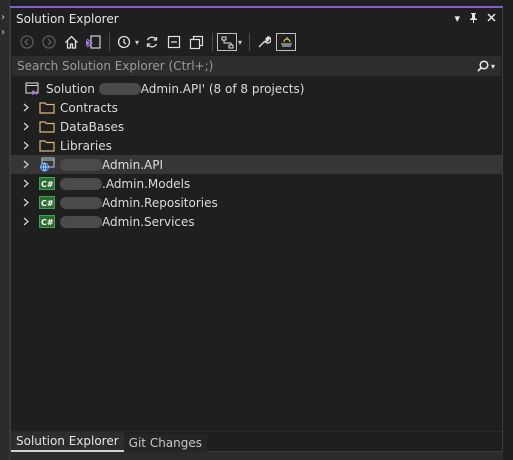 The image size is (513, 460). I want to click on project-label: Admin.Services, so click(127, 222).